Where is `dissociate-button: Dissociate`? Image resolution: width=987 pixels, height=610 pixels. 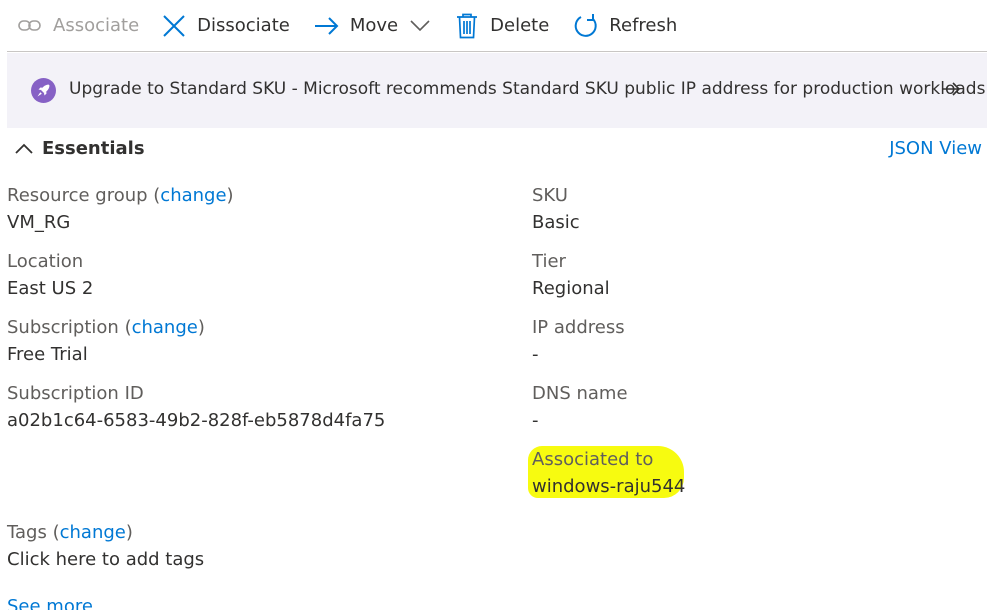
dissociate-button: Dissociate is located at coordinates (225, 26).